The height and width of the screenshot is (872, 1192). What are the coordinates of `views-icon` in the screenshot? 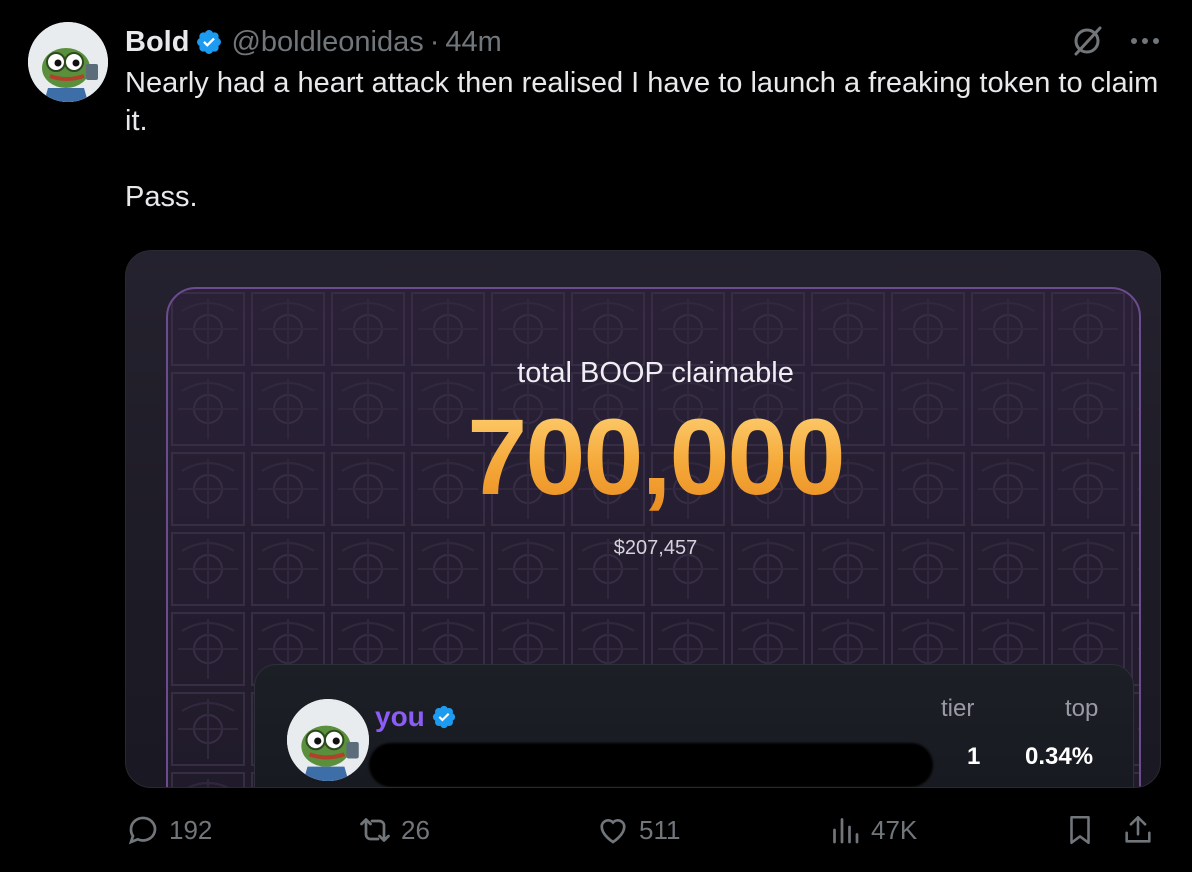 It's located at (846, 831).